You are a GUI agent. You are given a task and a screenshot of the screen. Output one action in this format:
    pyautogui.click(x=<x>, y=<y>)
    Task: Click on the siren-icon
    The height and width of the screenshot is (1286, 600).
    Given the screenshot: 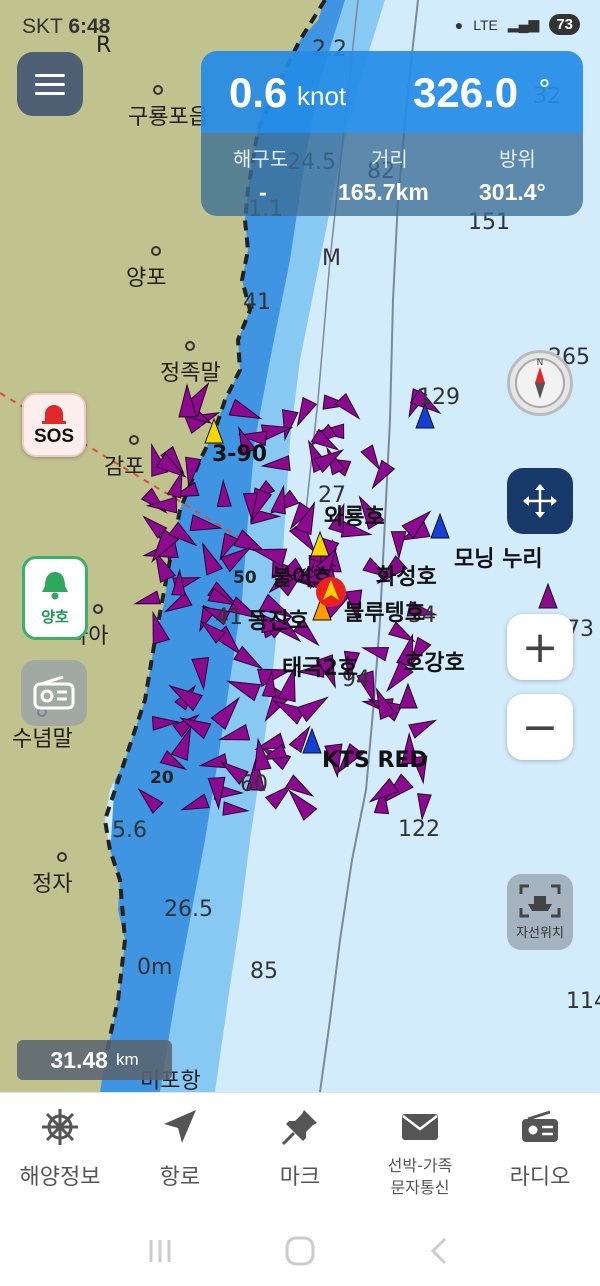 What is the action you would take?
    pyautogui.click(x=54, y=414)
    